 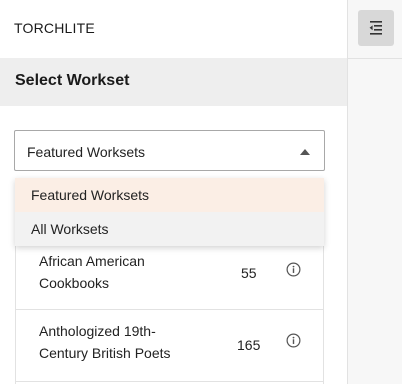 I want to click on workset-row-count: 165, so click(x=249, y=345).